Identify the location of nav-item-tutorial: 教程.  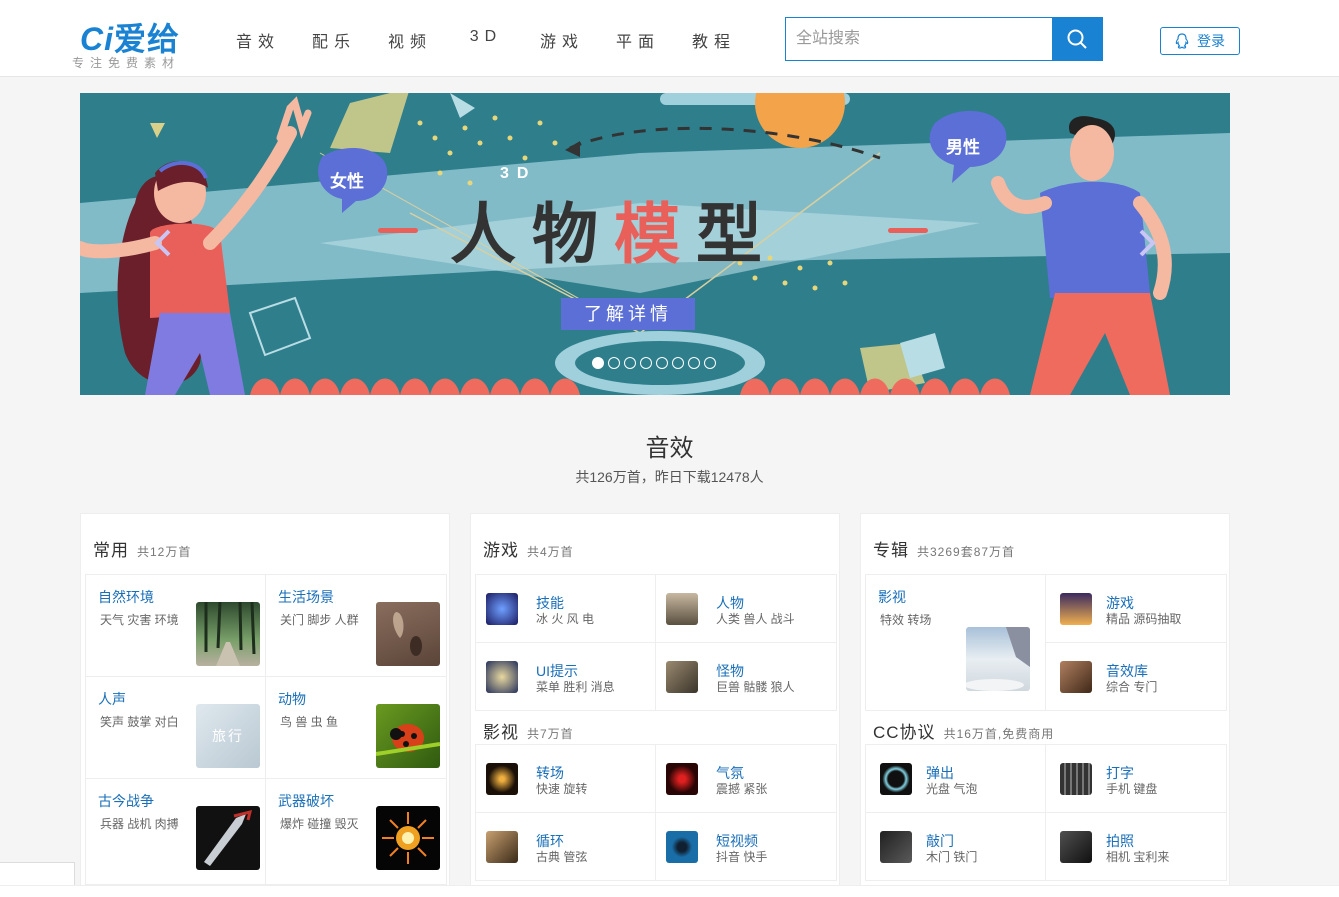
(714, 40).